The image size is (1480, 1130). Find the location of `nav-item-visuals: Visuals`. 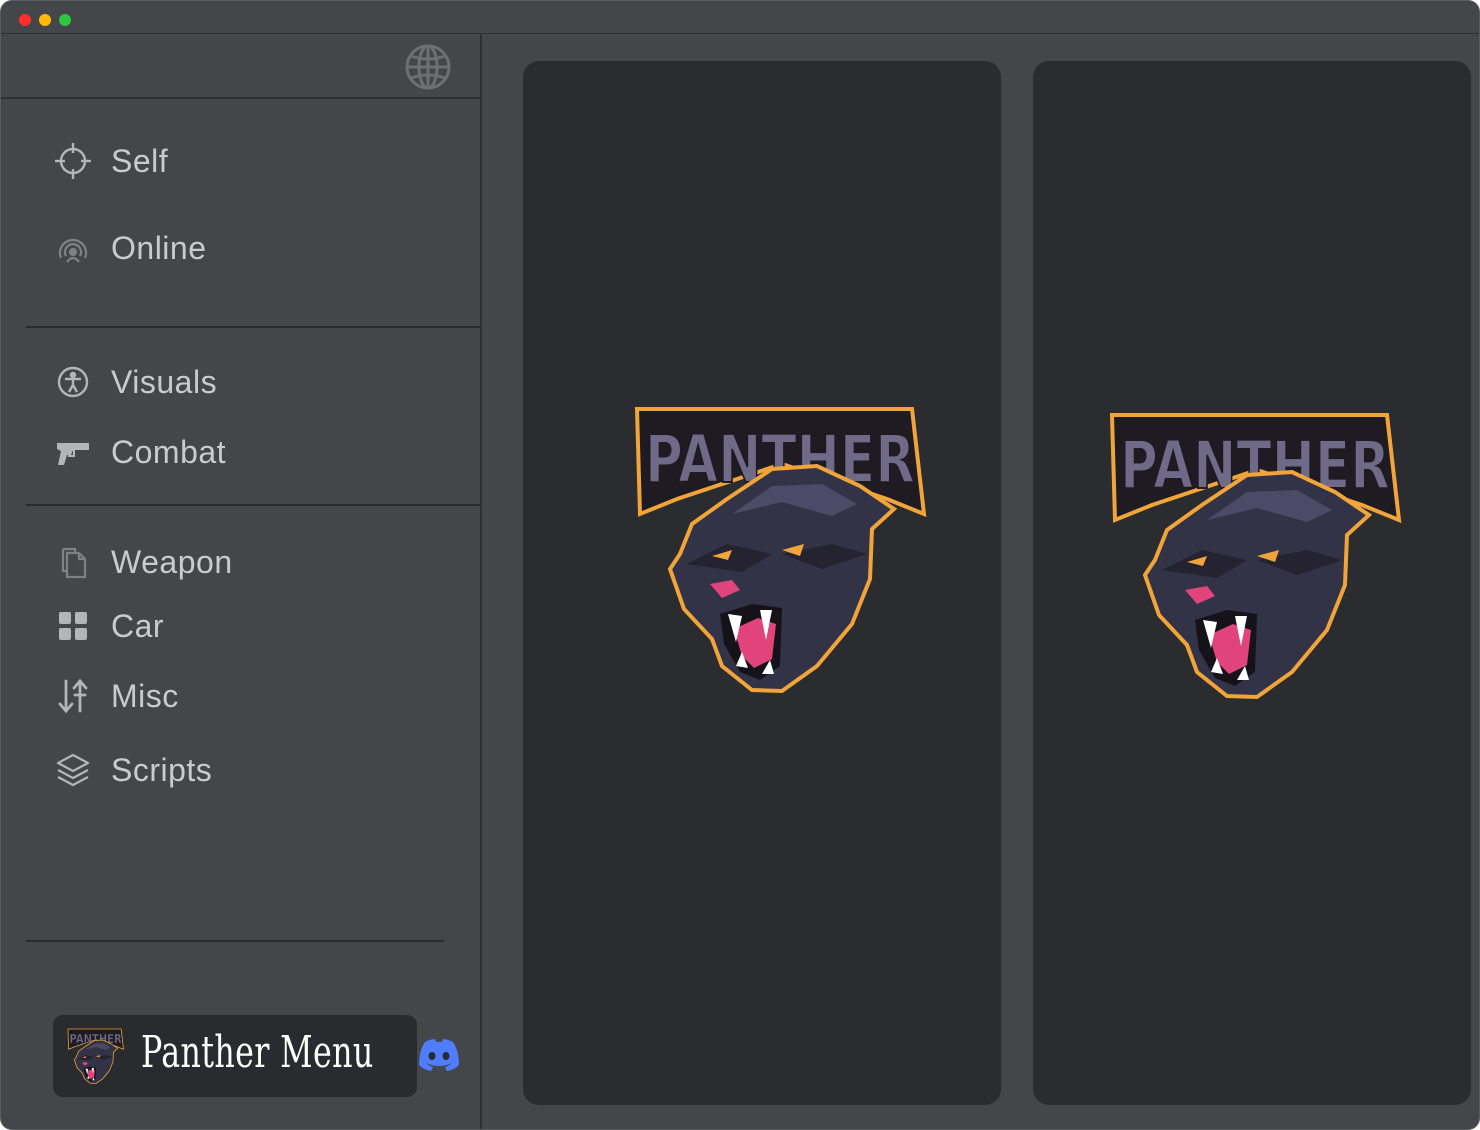

nav-item-visuals: Visuals is located at coordinates (134, 382).